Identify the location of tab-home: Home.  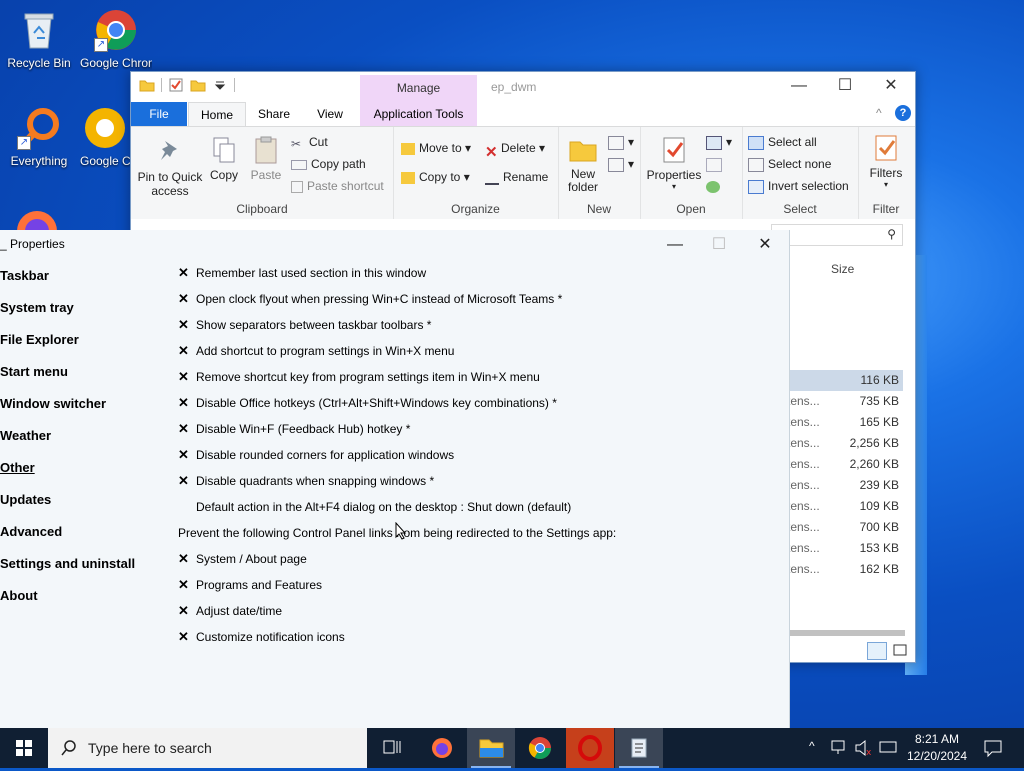
(217, 114).